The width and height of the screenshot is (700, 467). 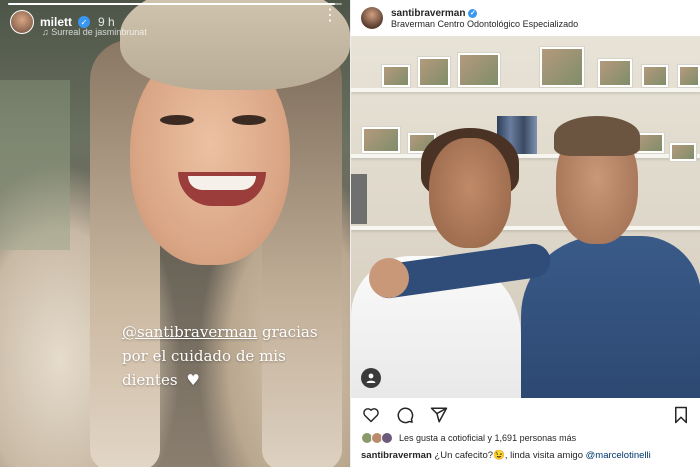 What do you see at coordinates (222, 183) in the screenshot?
I see `teeth` at bounding box center [222, 183].